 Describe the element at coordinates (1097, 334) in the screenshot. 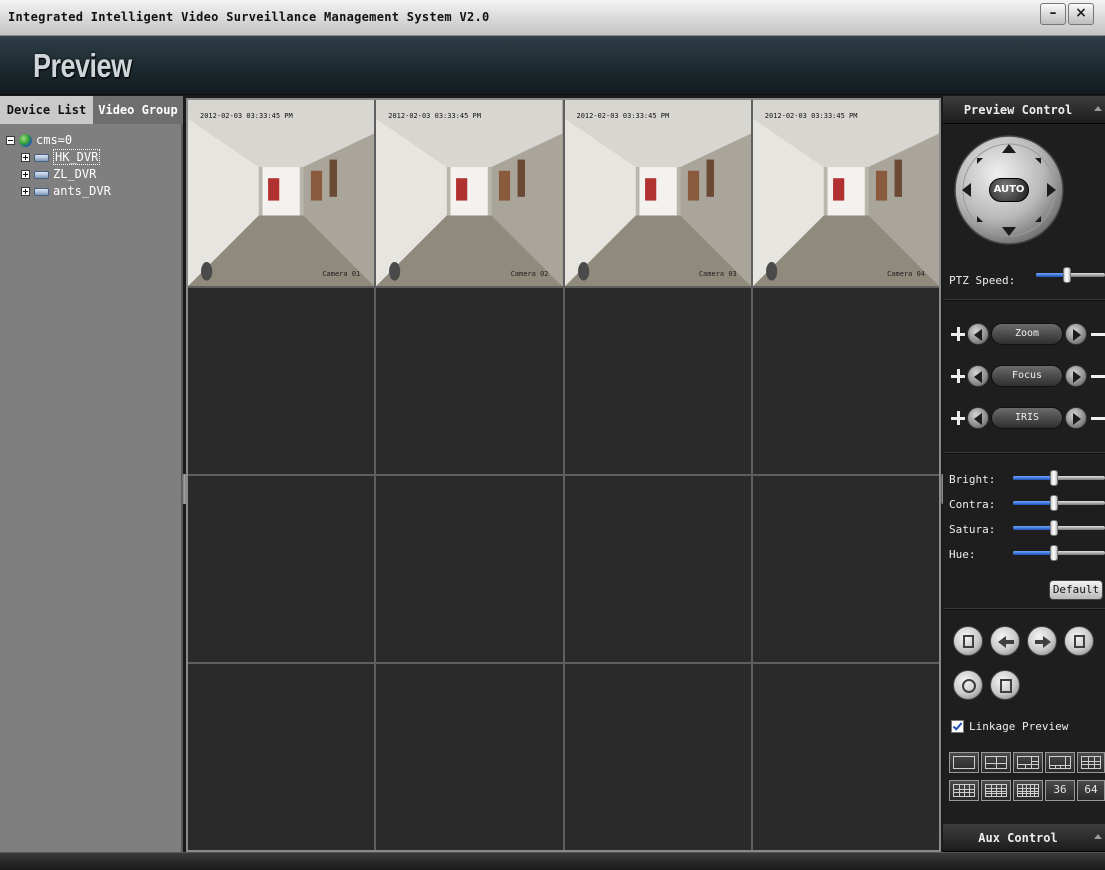

I see `zoom-minus-icon` at that location.